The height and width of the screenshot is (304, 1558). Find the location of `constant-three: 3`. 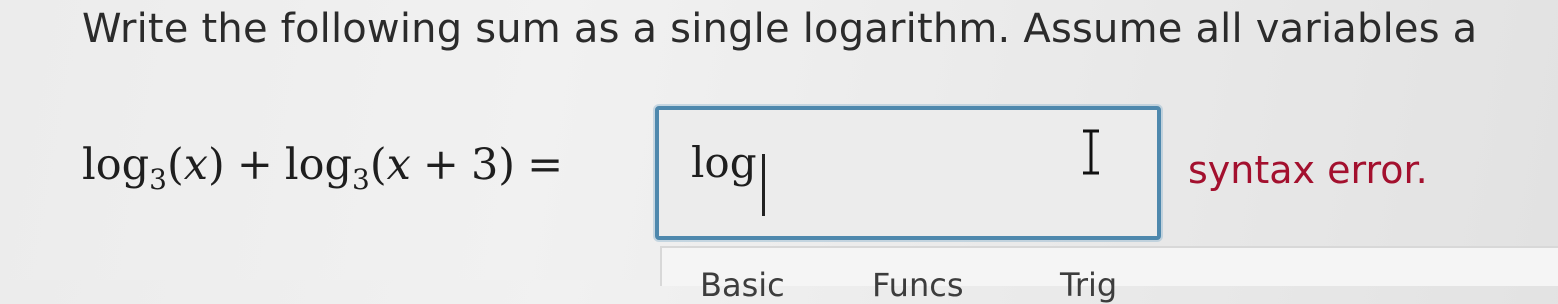

constant-three: 3 is located at coordinates (484, 165).